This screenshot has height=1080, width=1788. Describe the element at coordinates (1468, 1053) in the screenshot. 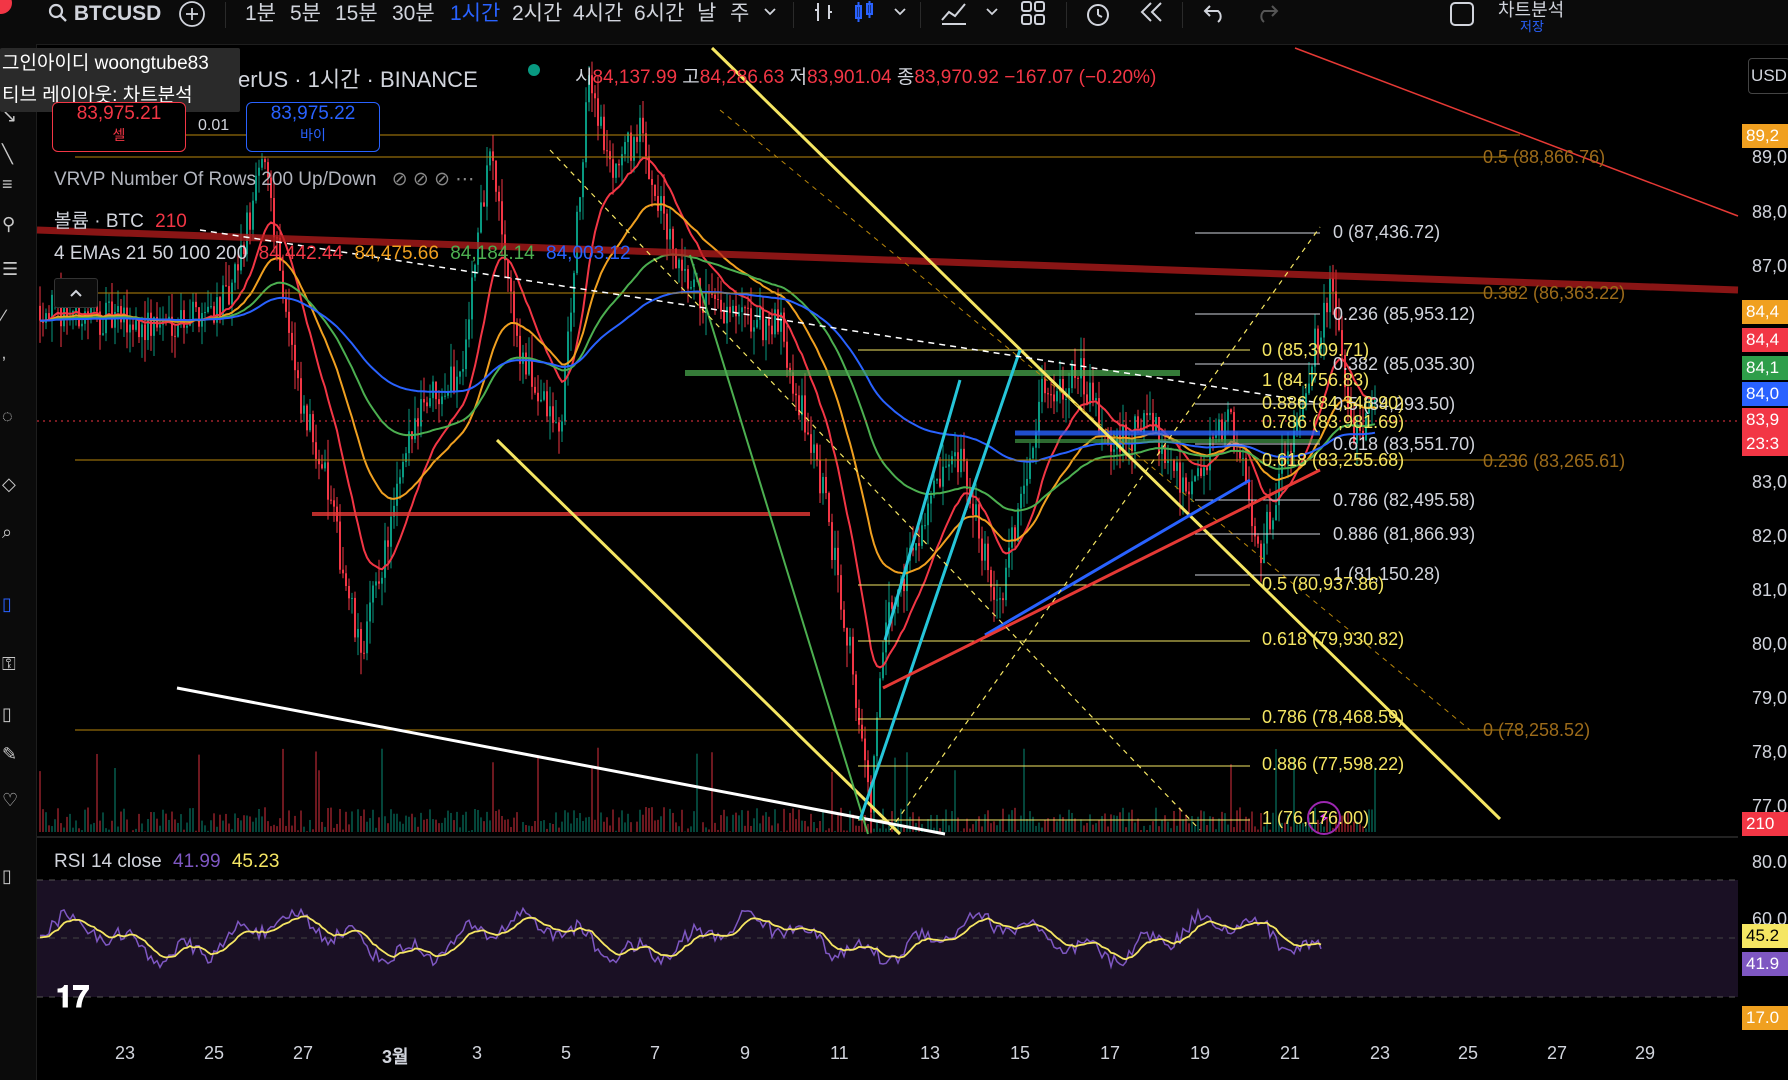

I see `date-axis-label: 25` at that location.